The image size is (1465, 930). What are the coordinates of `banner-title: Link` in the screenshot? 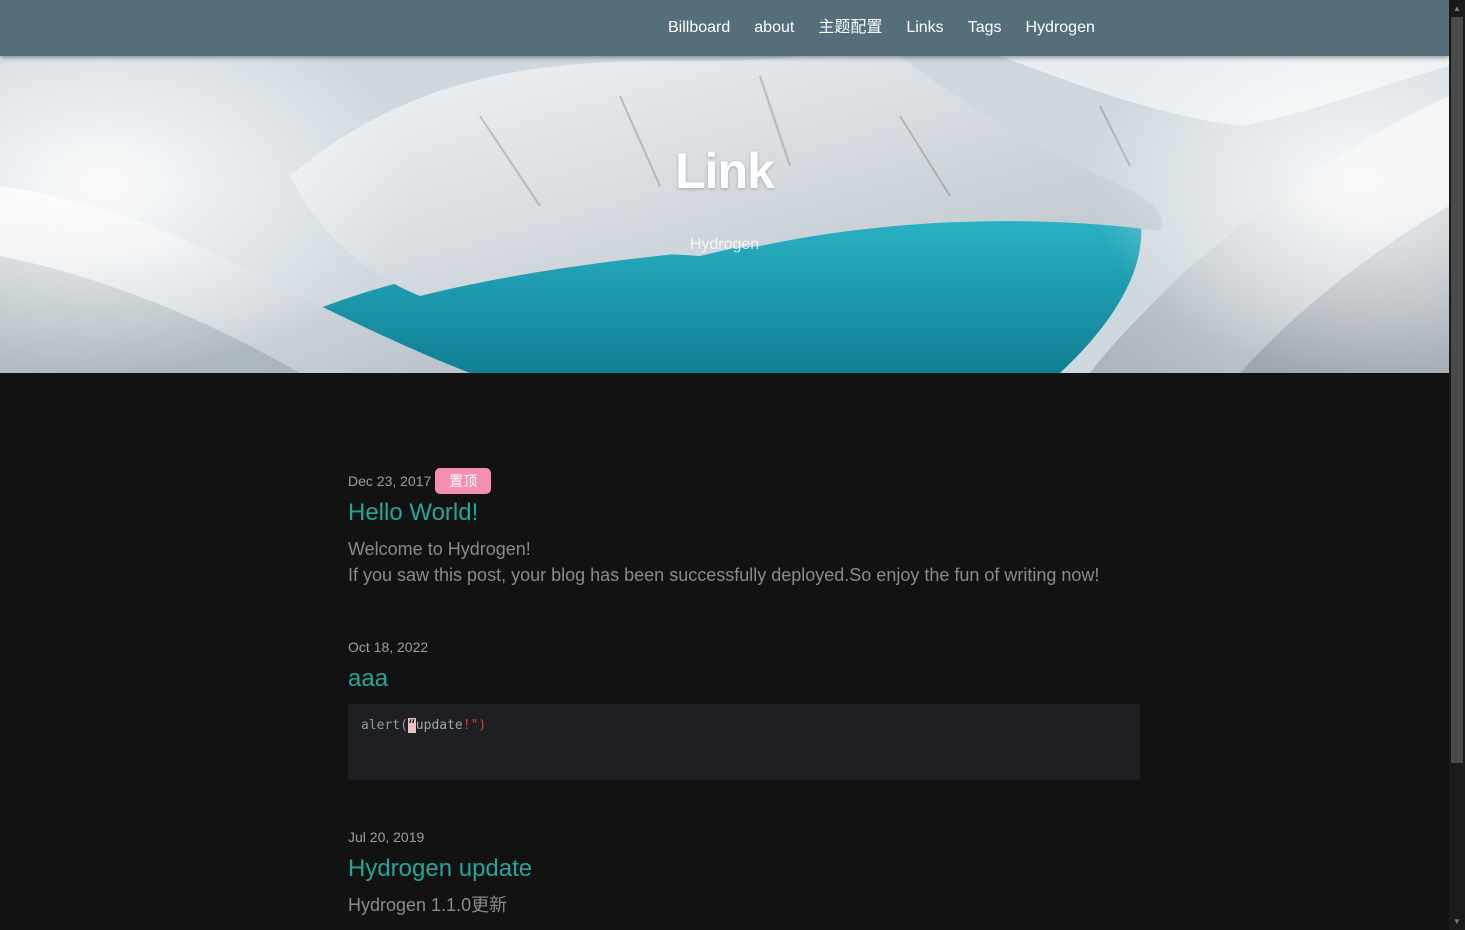 It's located at (725, 171).